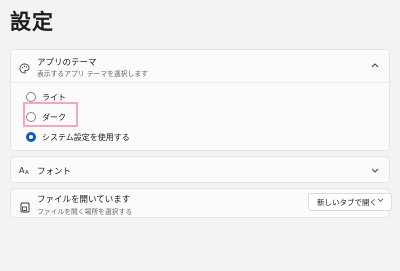 The image size is (400, 271). Describe the element at coordinates (25, 207) in the screenshot. I see `open-file-icon` at that location.